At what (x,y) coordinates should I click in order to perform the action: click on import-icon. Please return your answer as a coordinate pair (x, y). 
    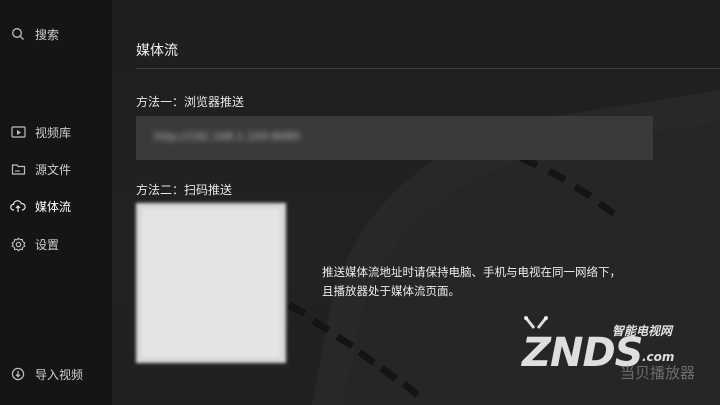
    Looking at the image, I should click on (18, 374).